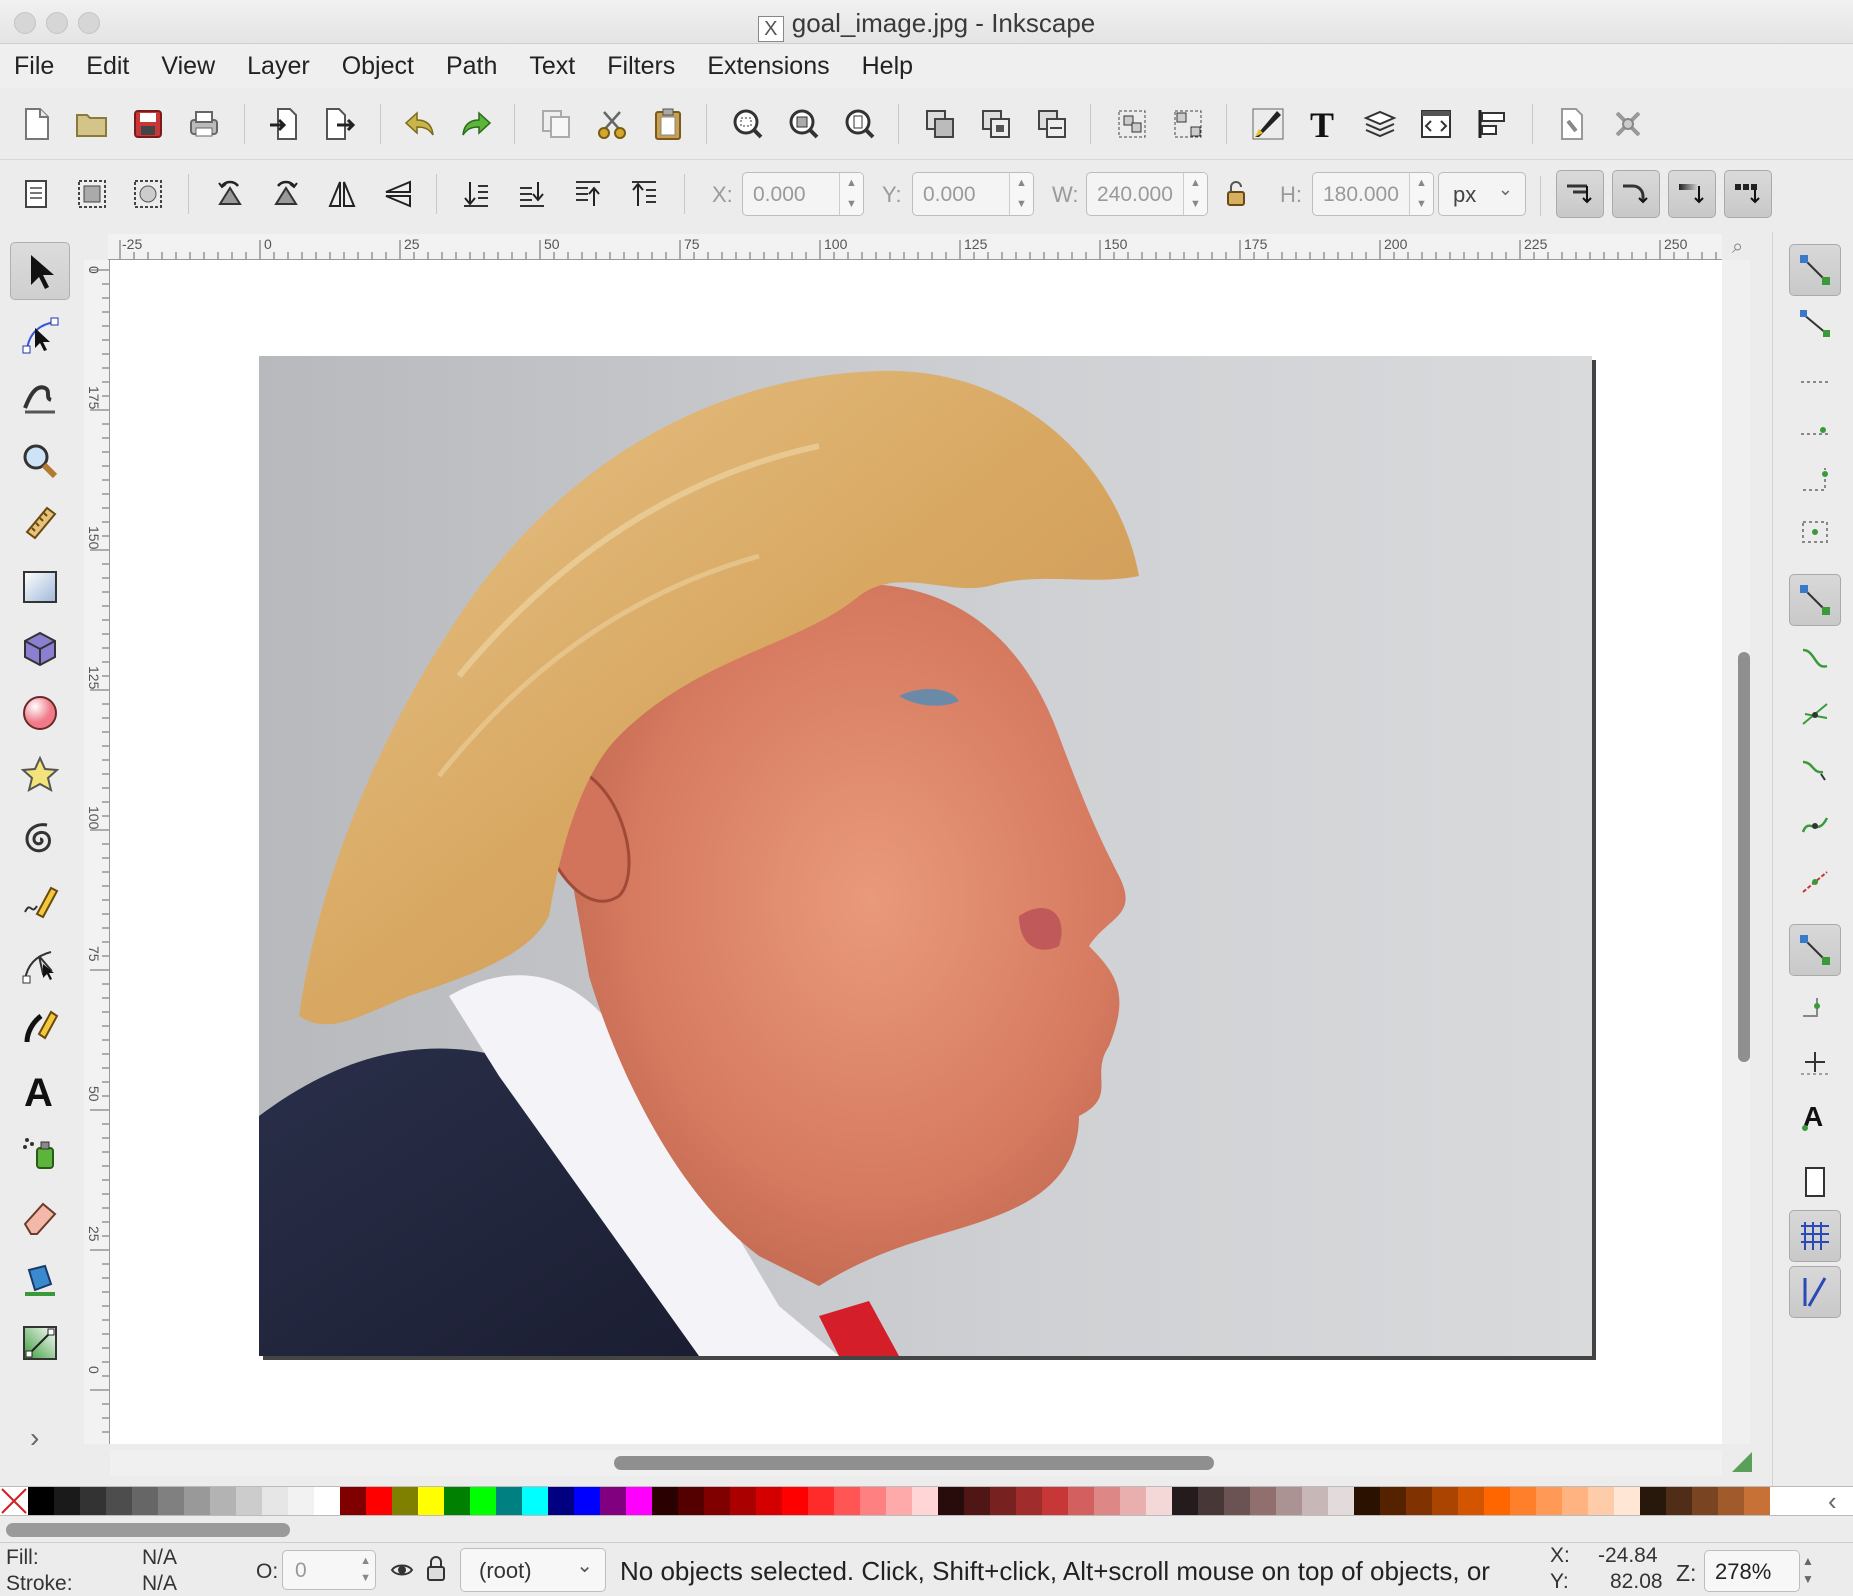  I want to click on zoom-drawing-icon, so click(804, 124).